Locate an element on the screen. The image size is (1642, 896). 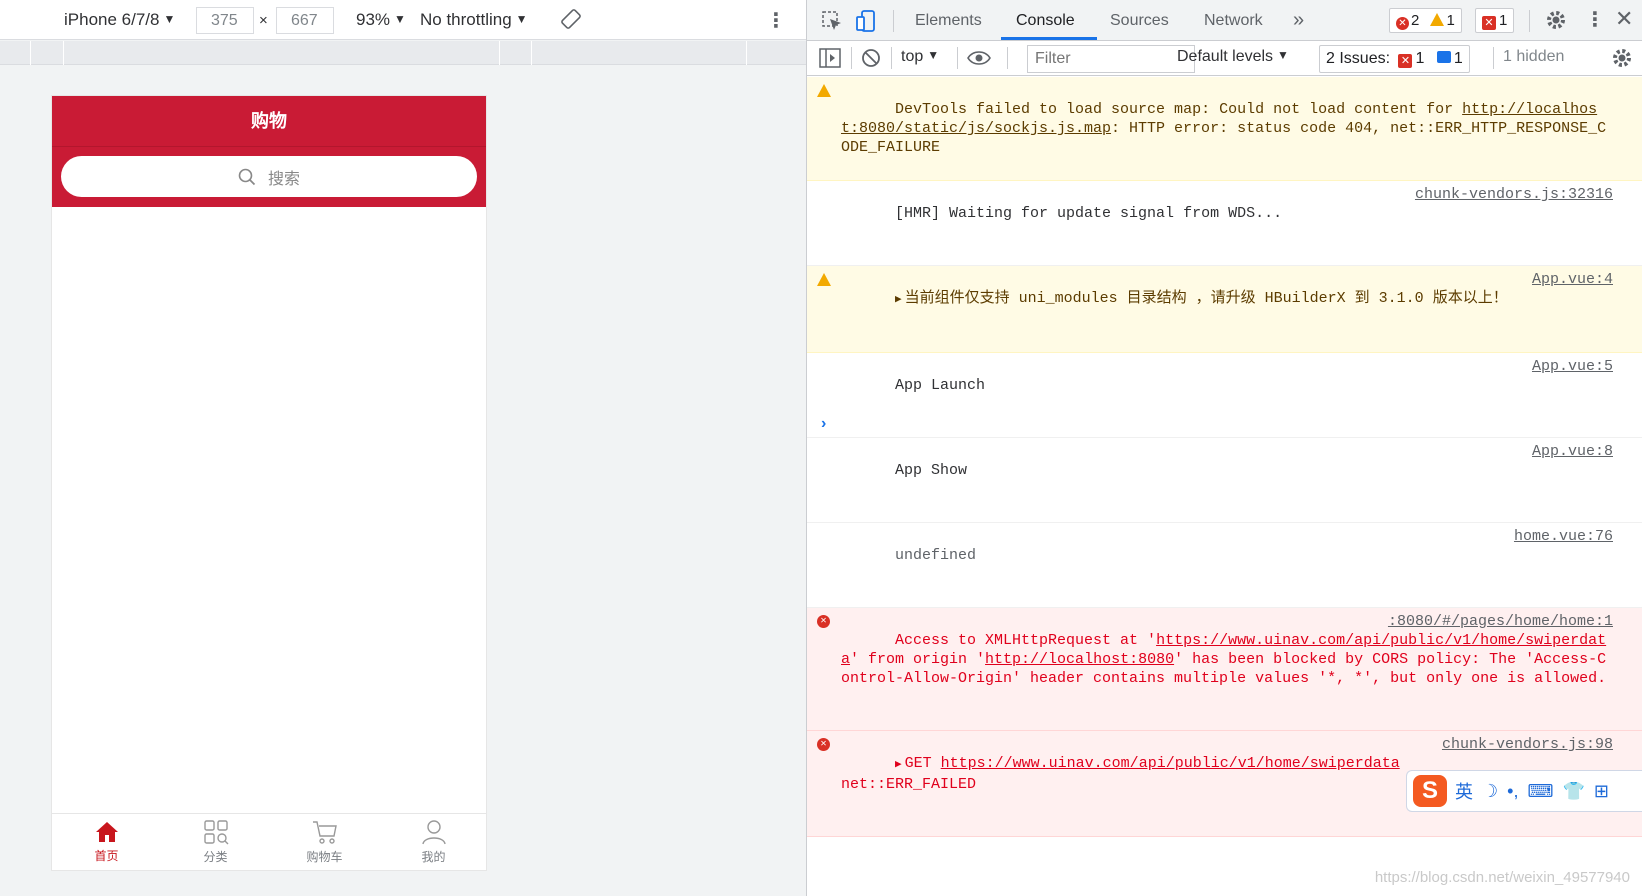
more-options-icon: ⋮ is located at coordinates (776, 20).